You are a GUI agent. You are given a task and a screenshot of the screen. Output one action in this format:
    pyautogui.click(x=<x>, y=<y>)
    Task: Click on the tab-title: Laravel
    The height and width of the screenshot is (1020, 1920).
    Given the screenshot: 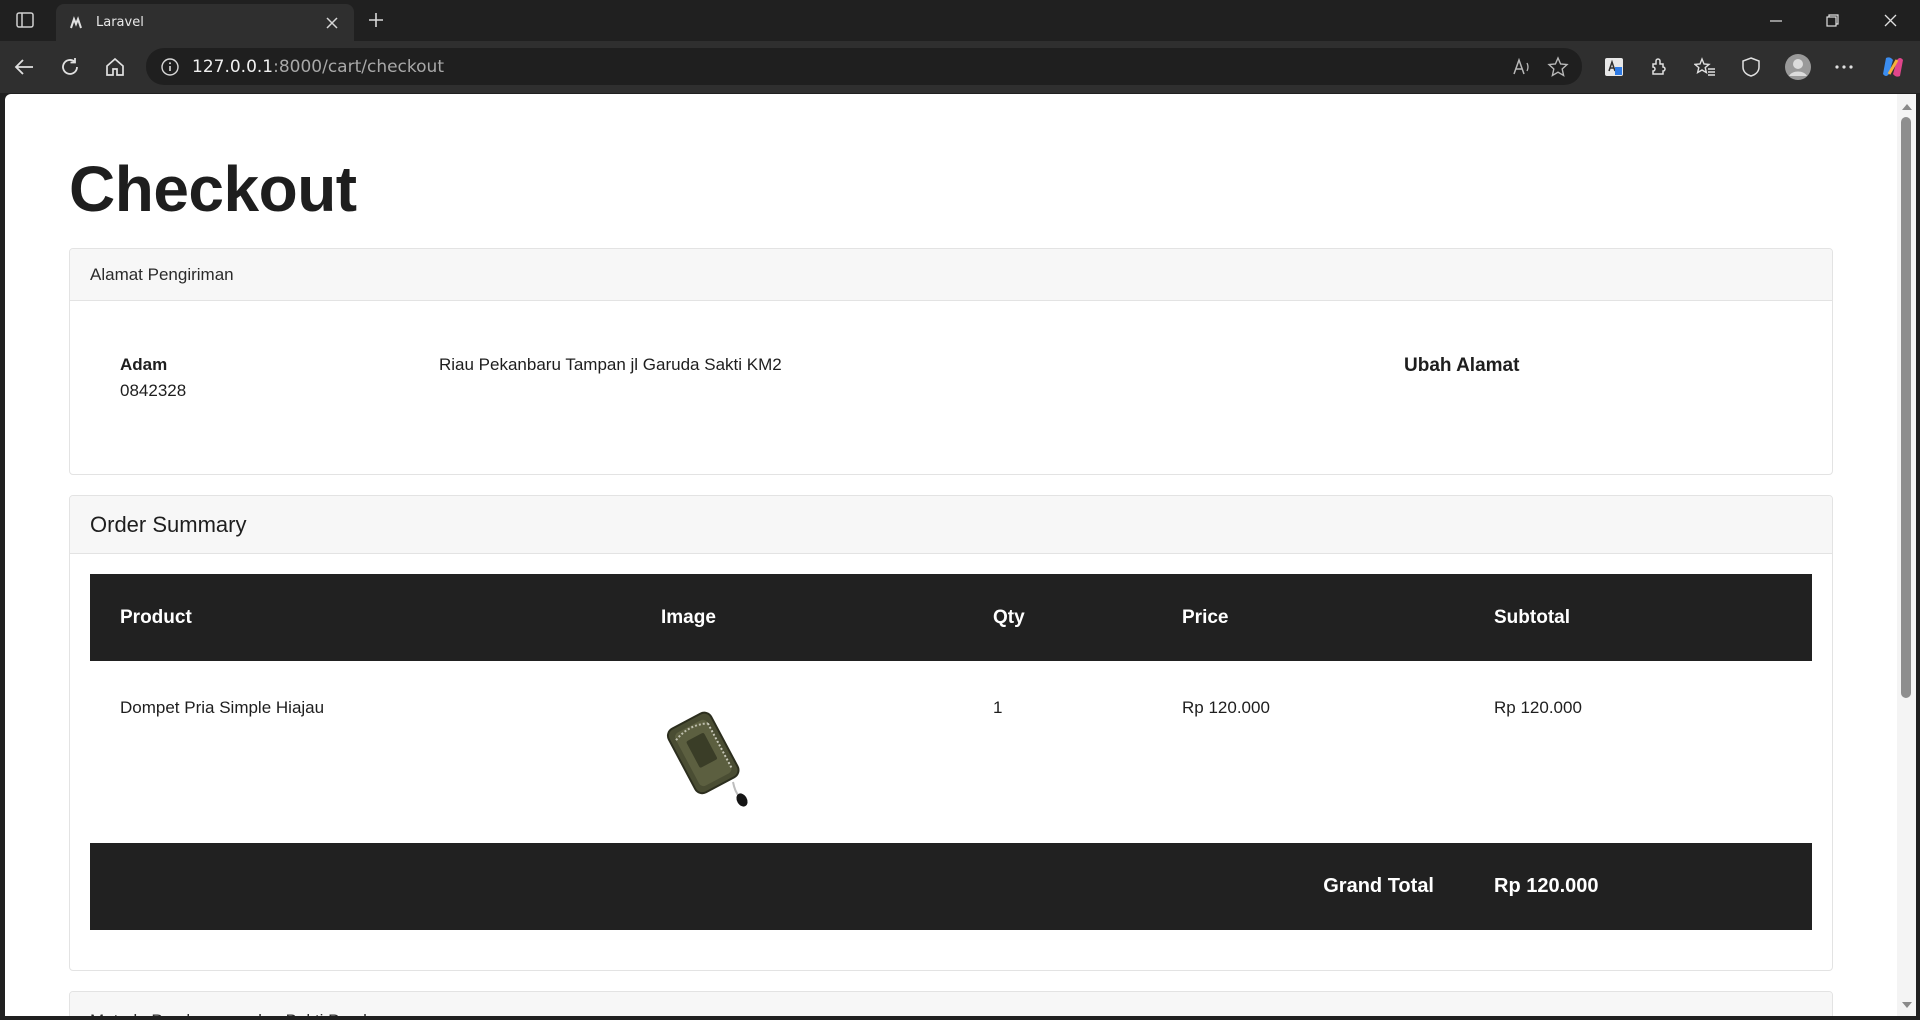 What is the action you would take?
    pyautogui.click(x=120, y=22)
    